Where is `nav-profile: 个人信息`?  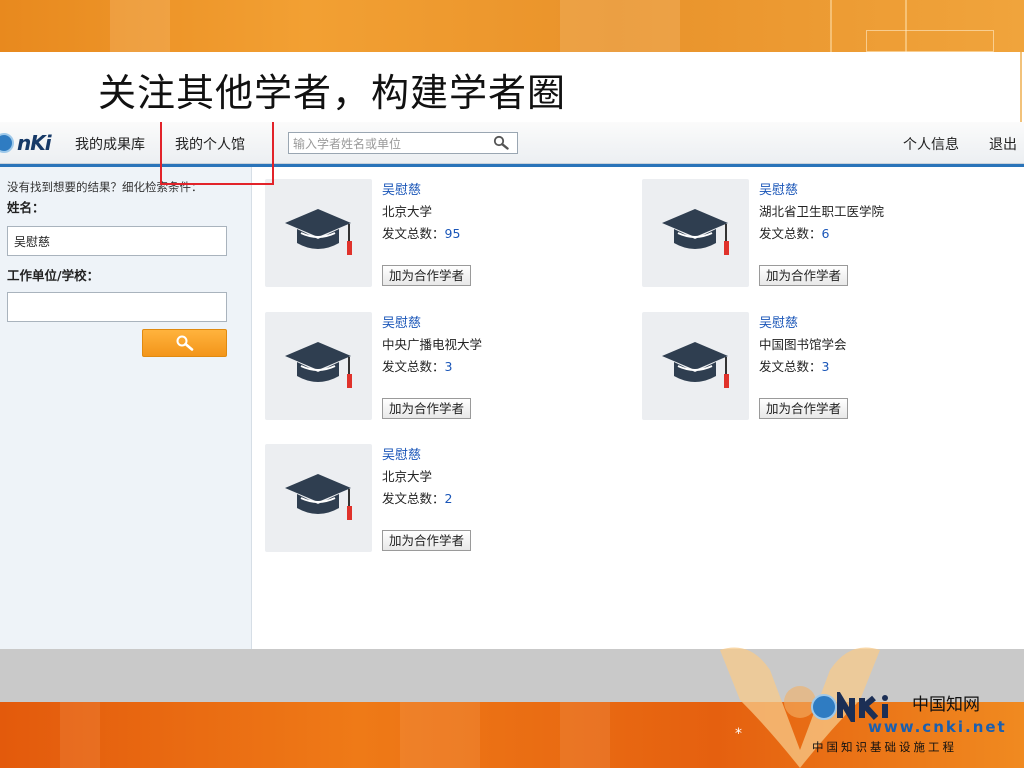
nav-profile: 个人信息 is located at coordinates (931, 144).